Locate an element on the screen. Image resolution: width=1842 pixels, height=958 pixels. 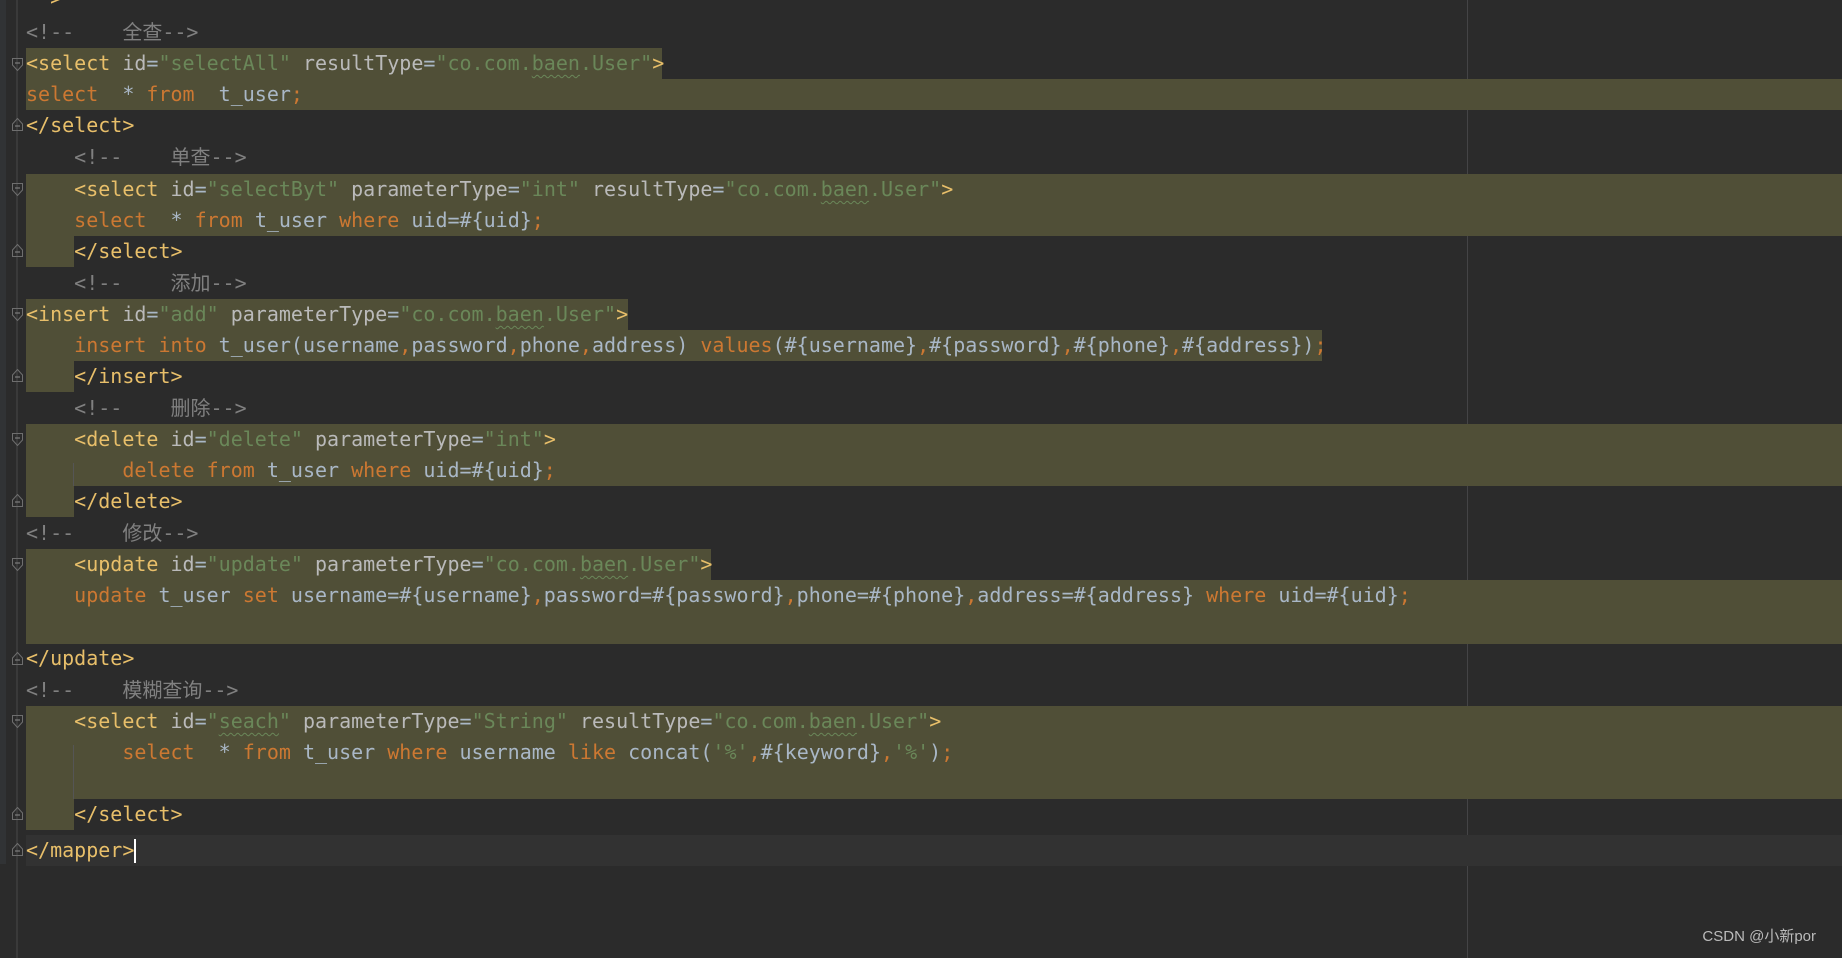
code-line: <delete id="delete" parameterType="int"> is located at coordinates (921, 439).